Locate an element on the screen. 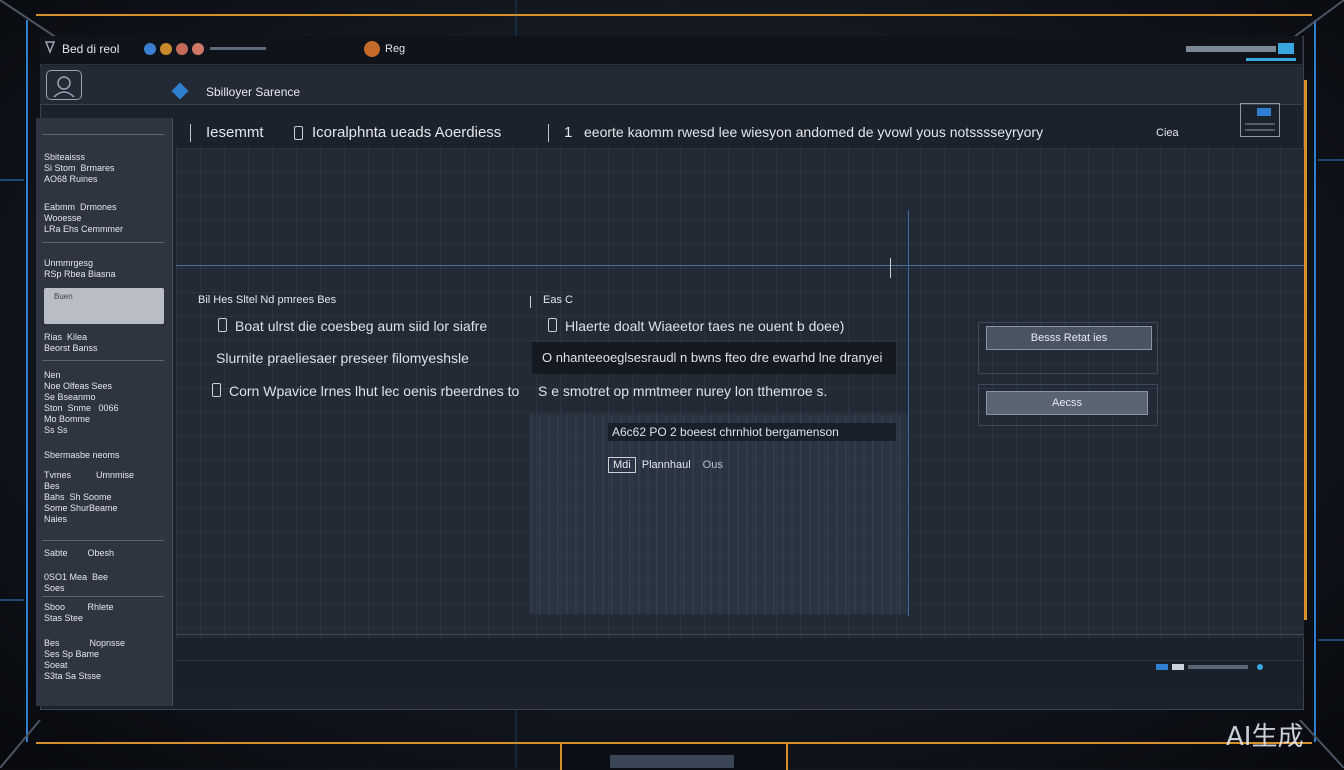  status-indicators is located at coordinates (1209, 667).